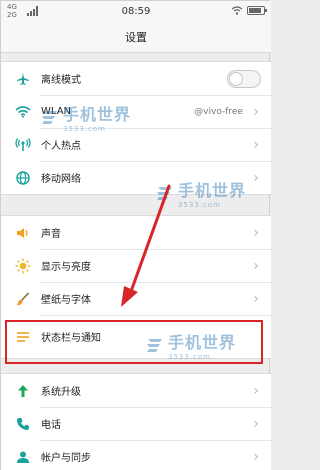 The image size is (320, 470). Describe the element at coordinates (218, 111) in the screenshot. I see `wlan-network-name: @vivo-free` at that location.